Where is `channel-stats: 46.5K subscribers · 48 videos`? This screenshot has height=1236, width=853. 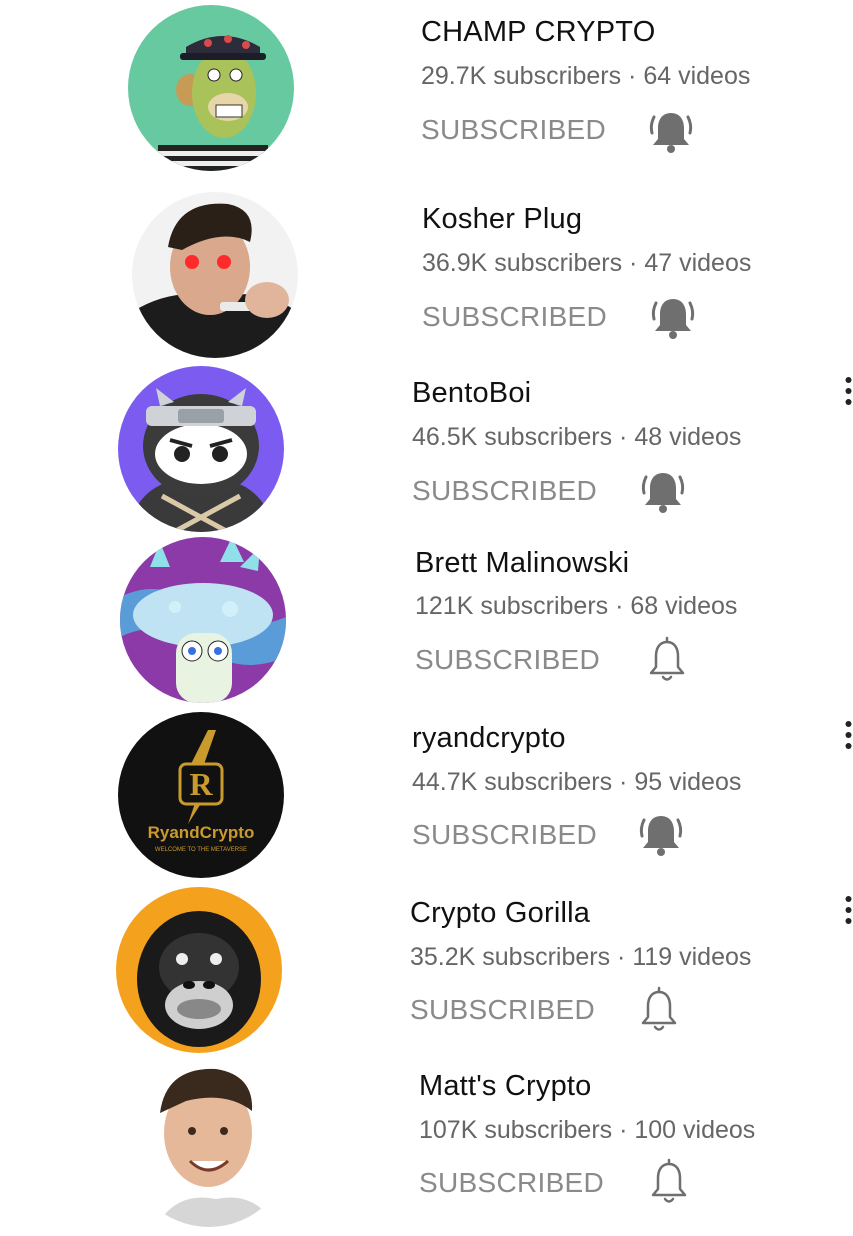
channel-stats: 46.5K subscribers · 48 videos is located at coordinates (577, 437).